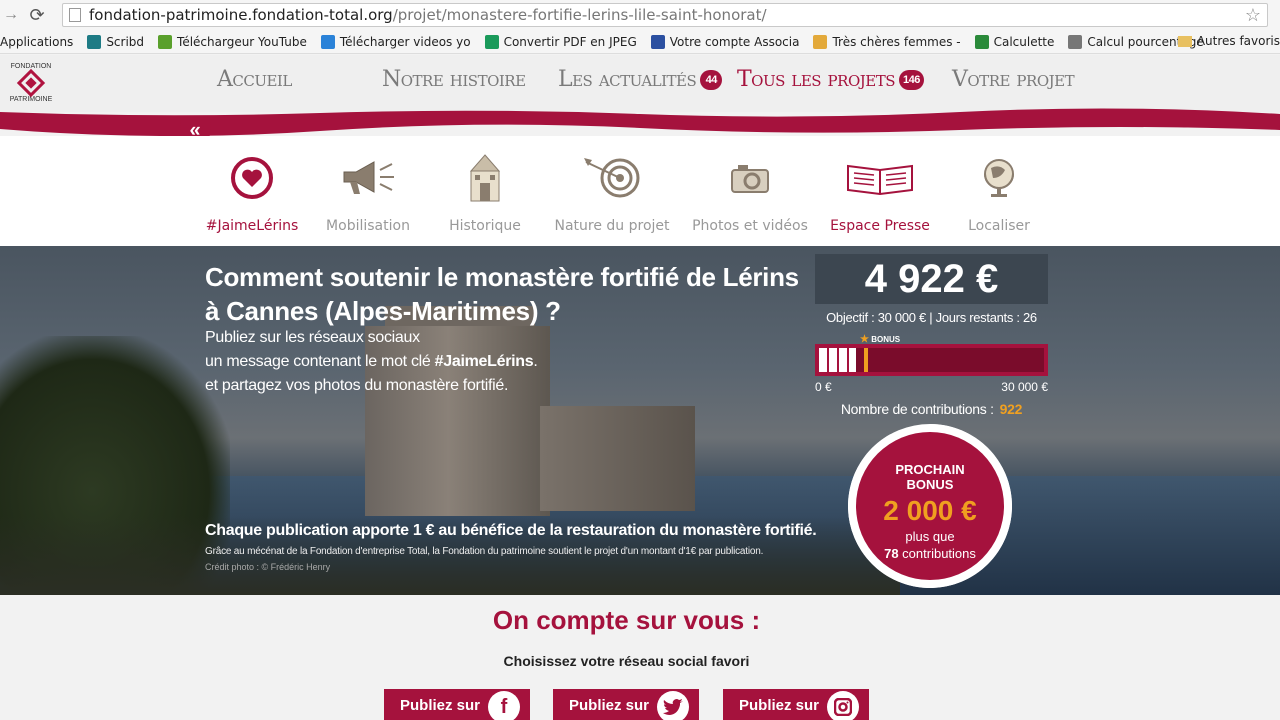 The height and width of the screenshot is (720, 1280). What do you see at coordinates (37, 15) in the screenshot?
I see `reload-icon: ⟳` at bounding box center [37, 15].